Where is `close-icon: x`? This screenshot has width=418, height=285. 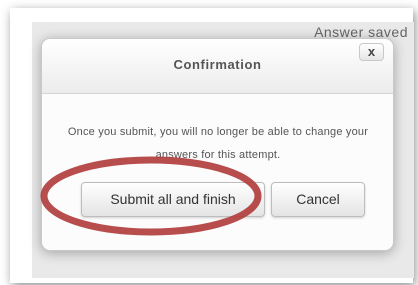 close-icon: x is located at coordinates (371, 51).